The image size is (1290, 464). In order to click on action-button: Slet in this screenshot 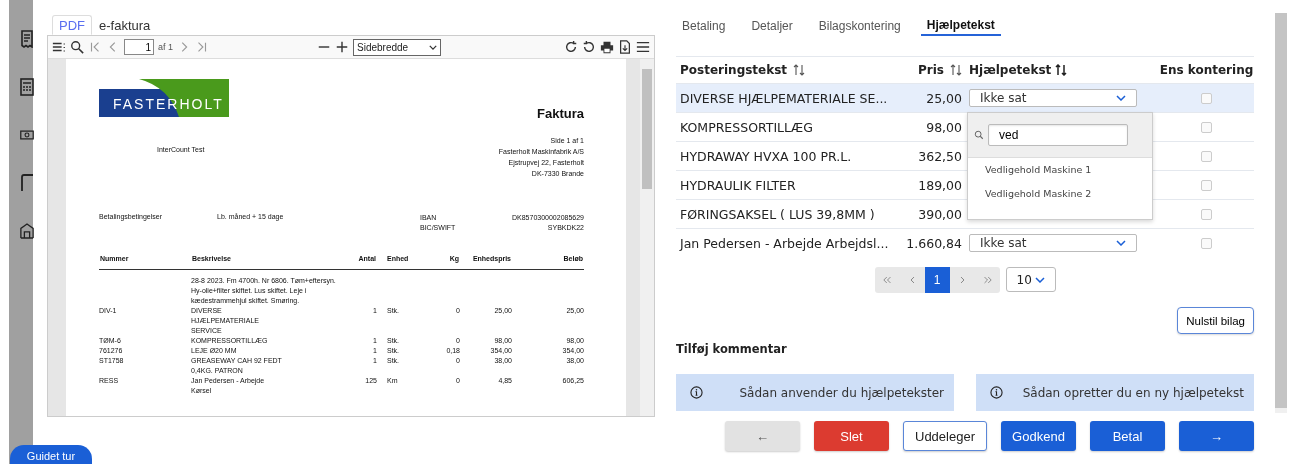, I will do `click(851, 436)`.